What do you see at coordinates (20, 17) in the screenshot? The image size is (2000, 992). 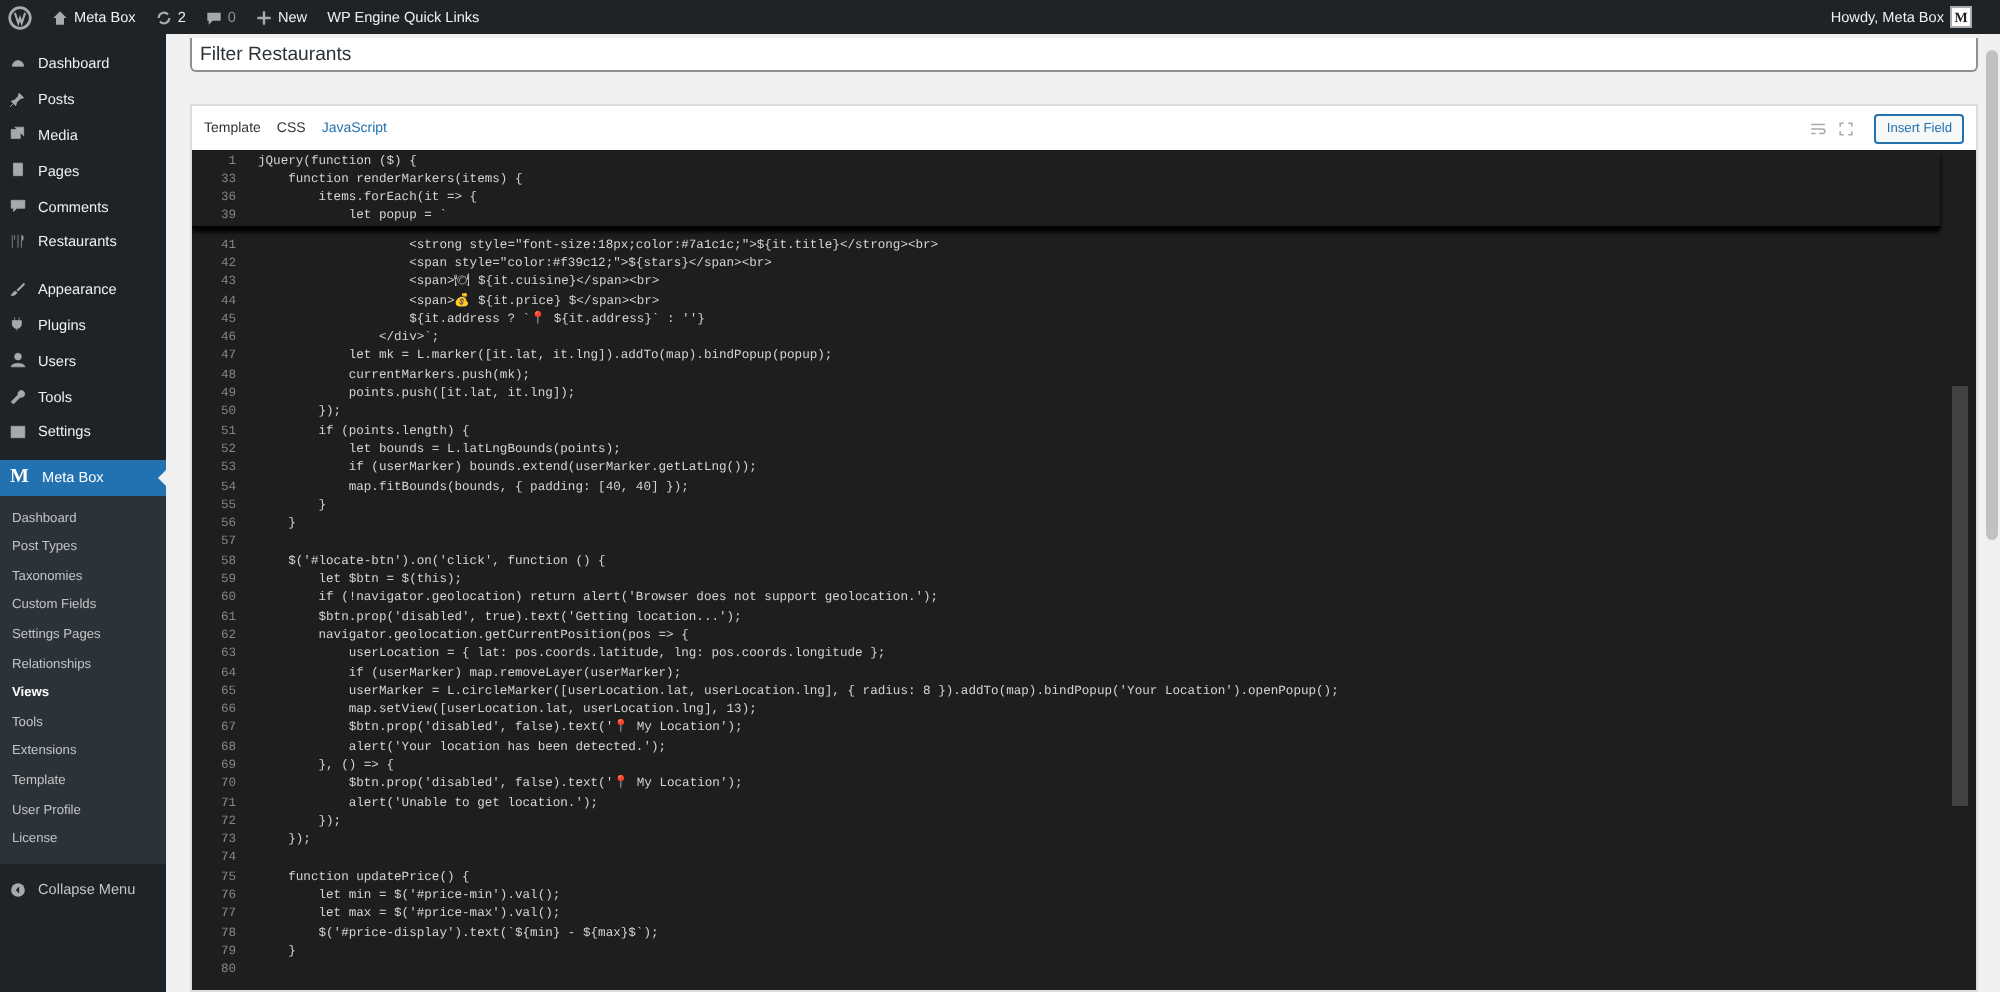 I see `wordpress-logo-icon` at bounding box center [20, 17].